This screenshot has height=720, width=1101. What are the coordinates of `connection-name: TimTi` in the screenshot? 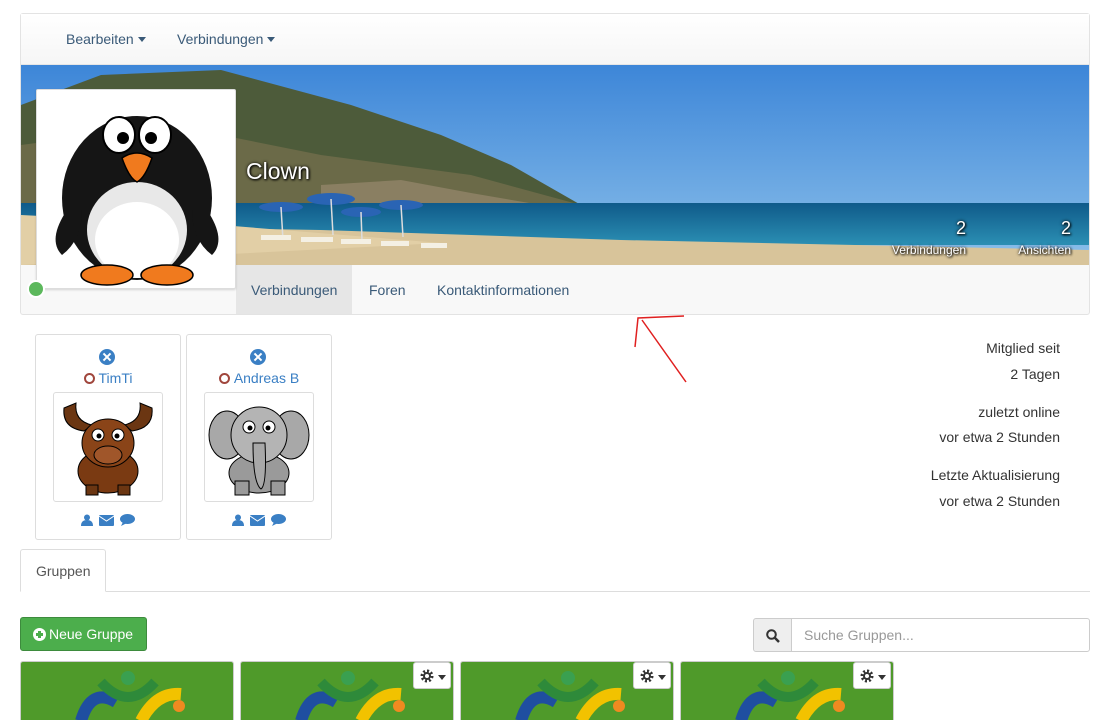 It's located at (108, 378).